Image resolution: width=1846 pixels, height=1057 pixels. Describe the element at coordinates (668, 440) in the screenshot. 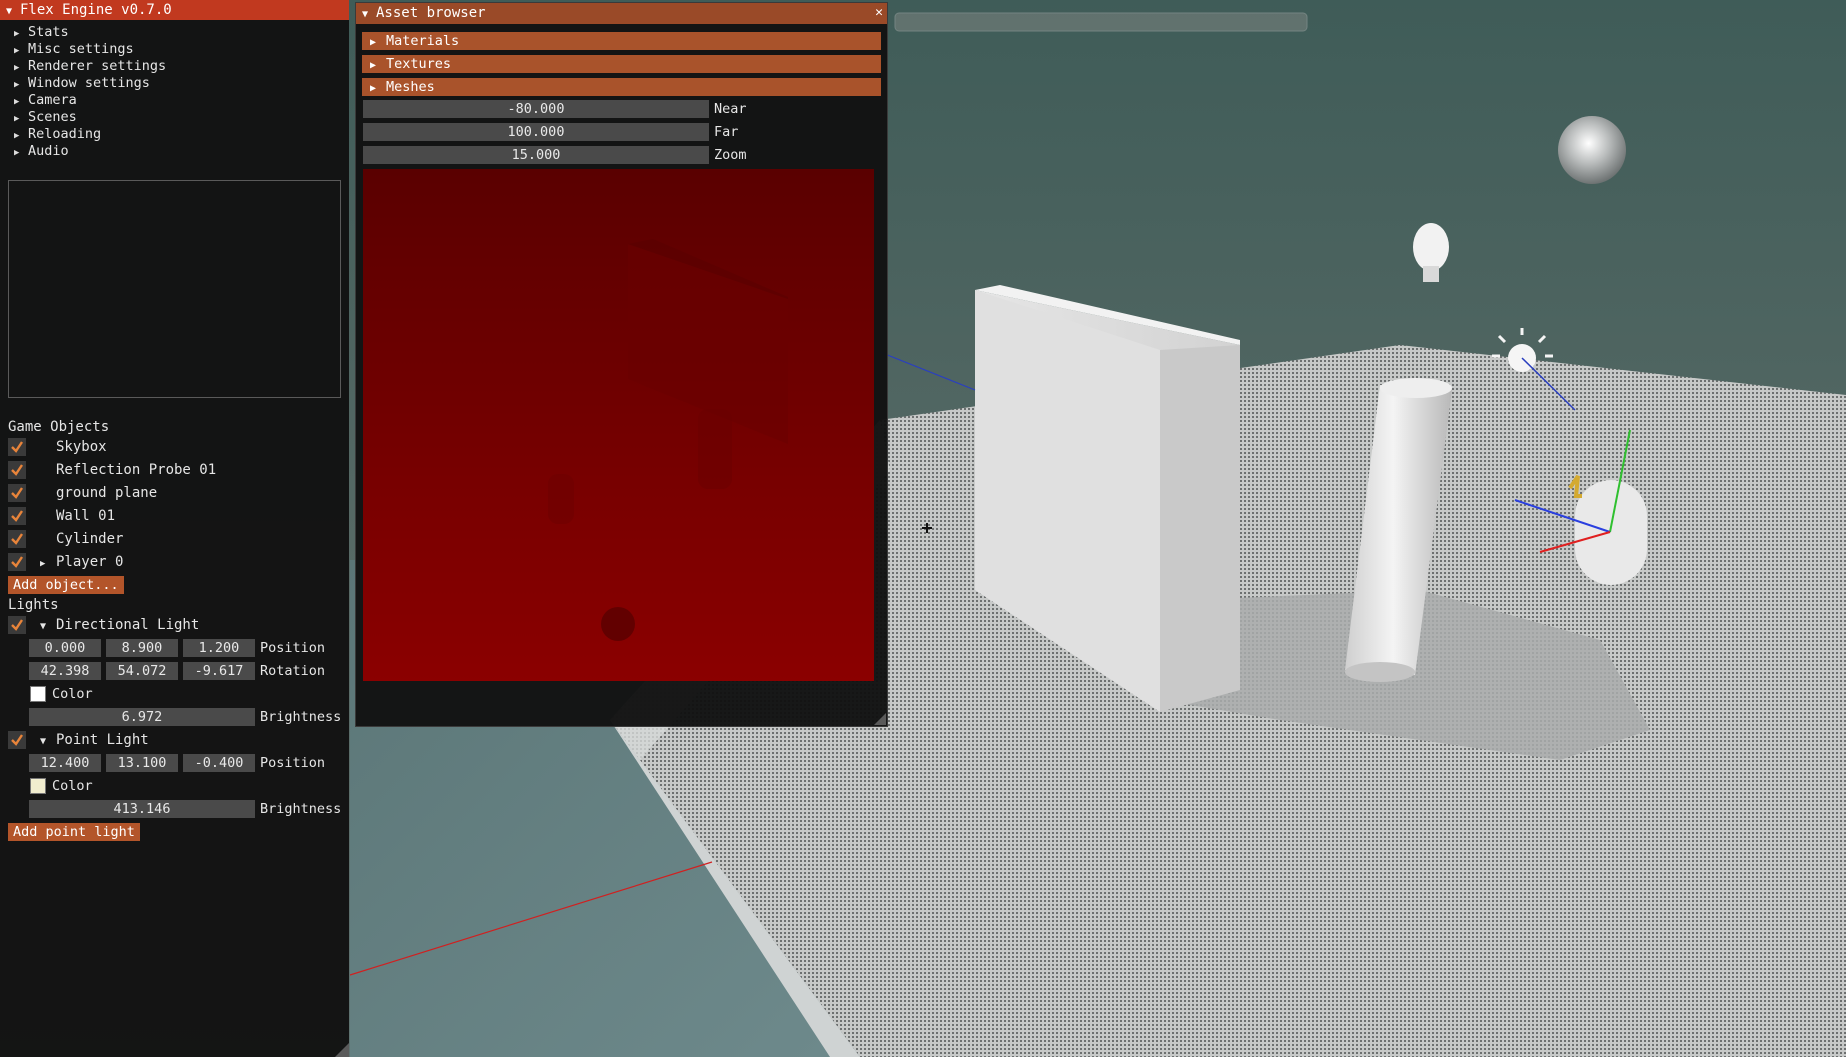

I see `shadow-map-image` at that location.